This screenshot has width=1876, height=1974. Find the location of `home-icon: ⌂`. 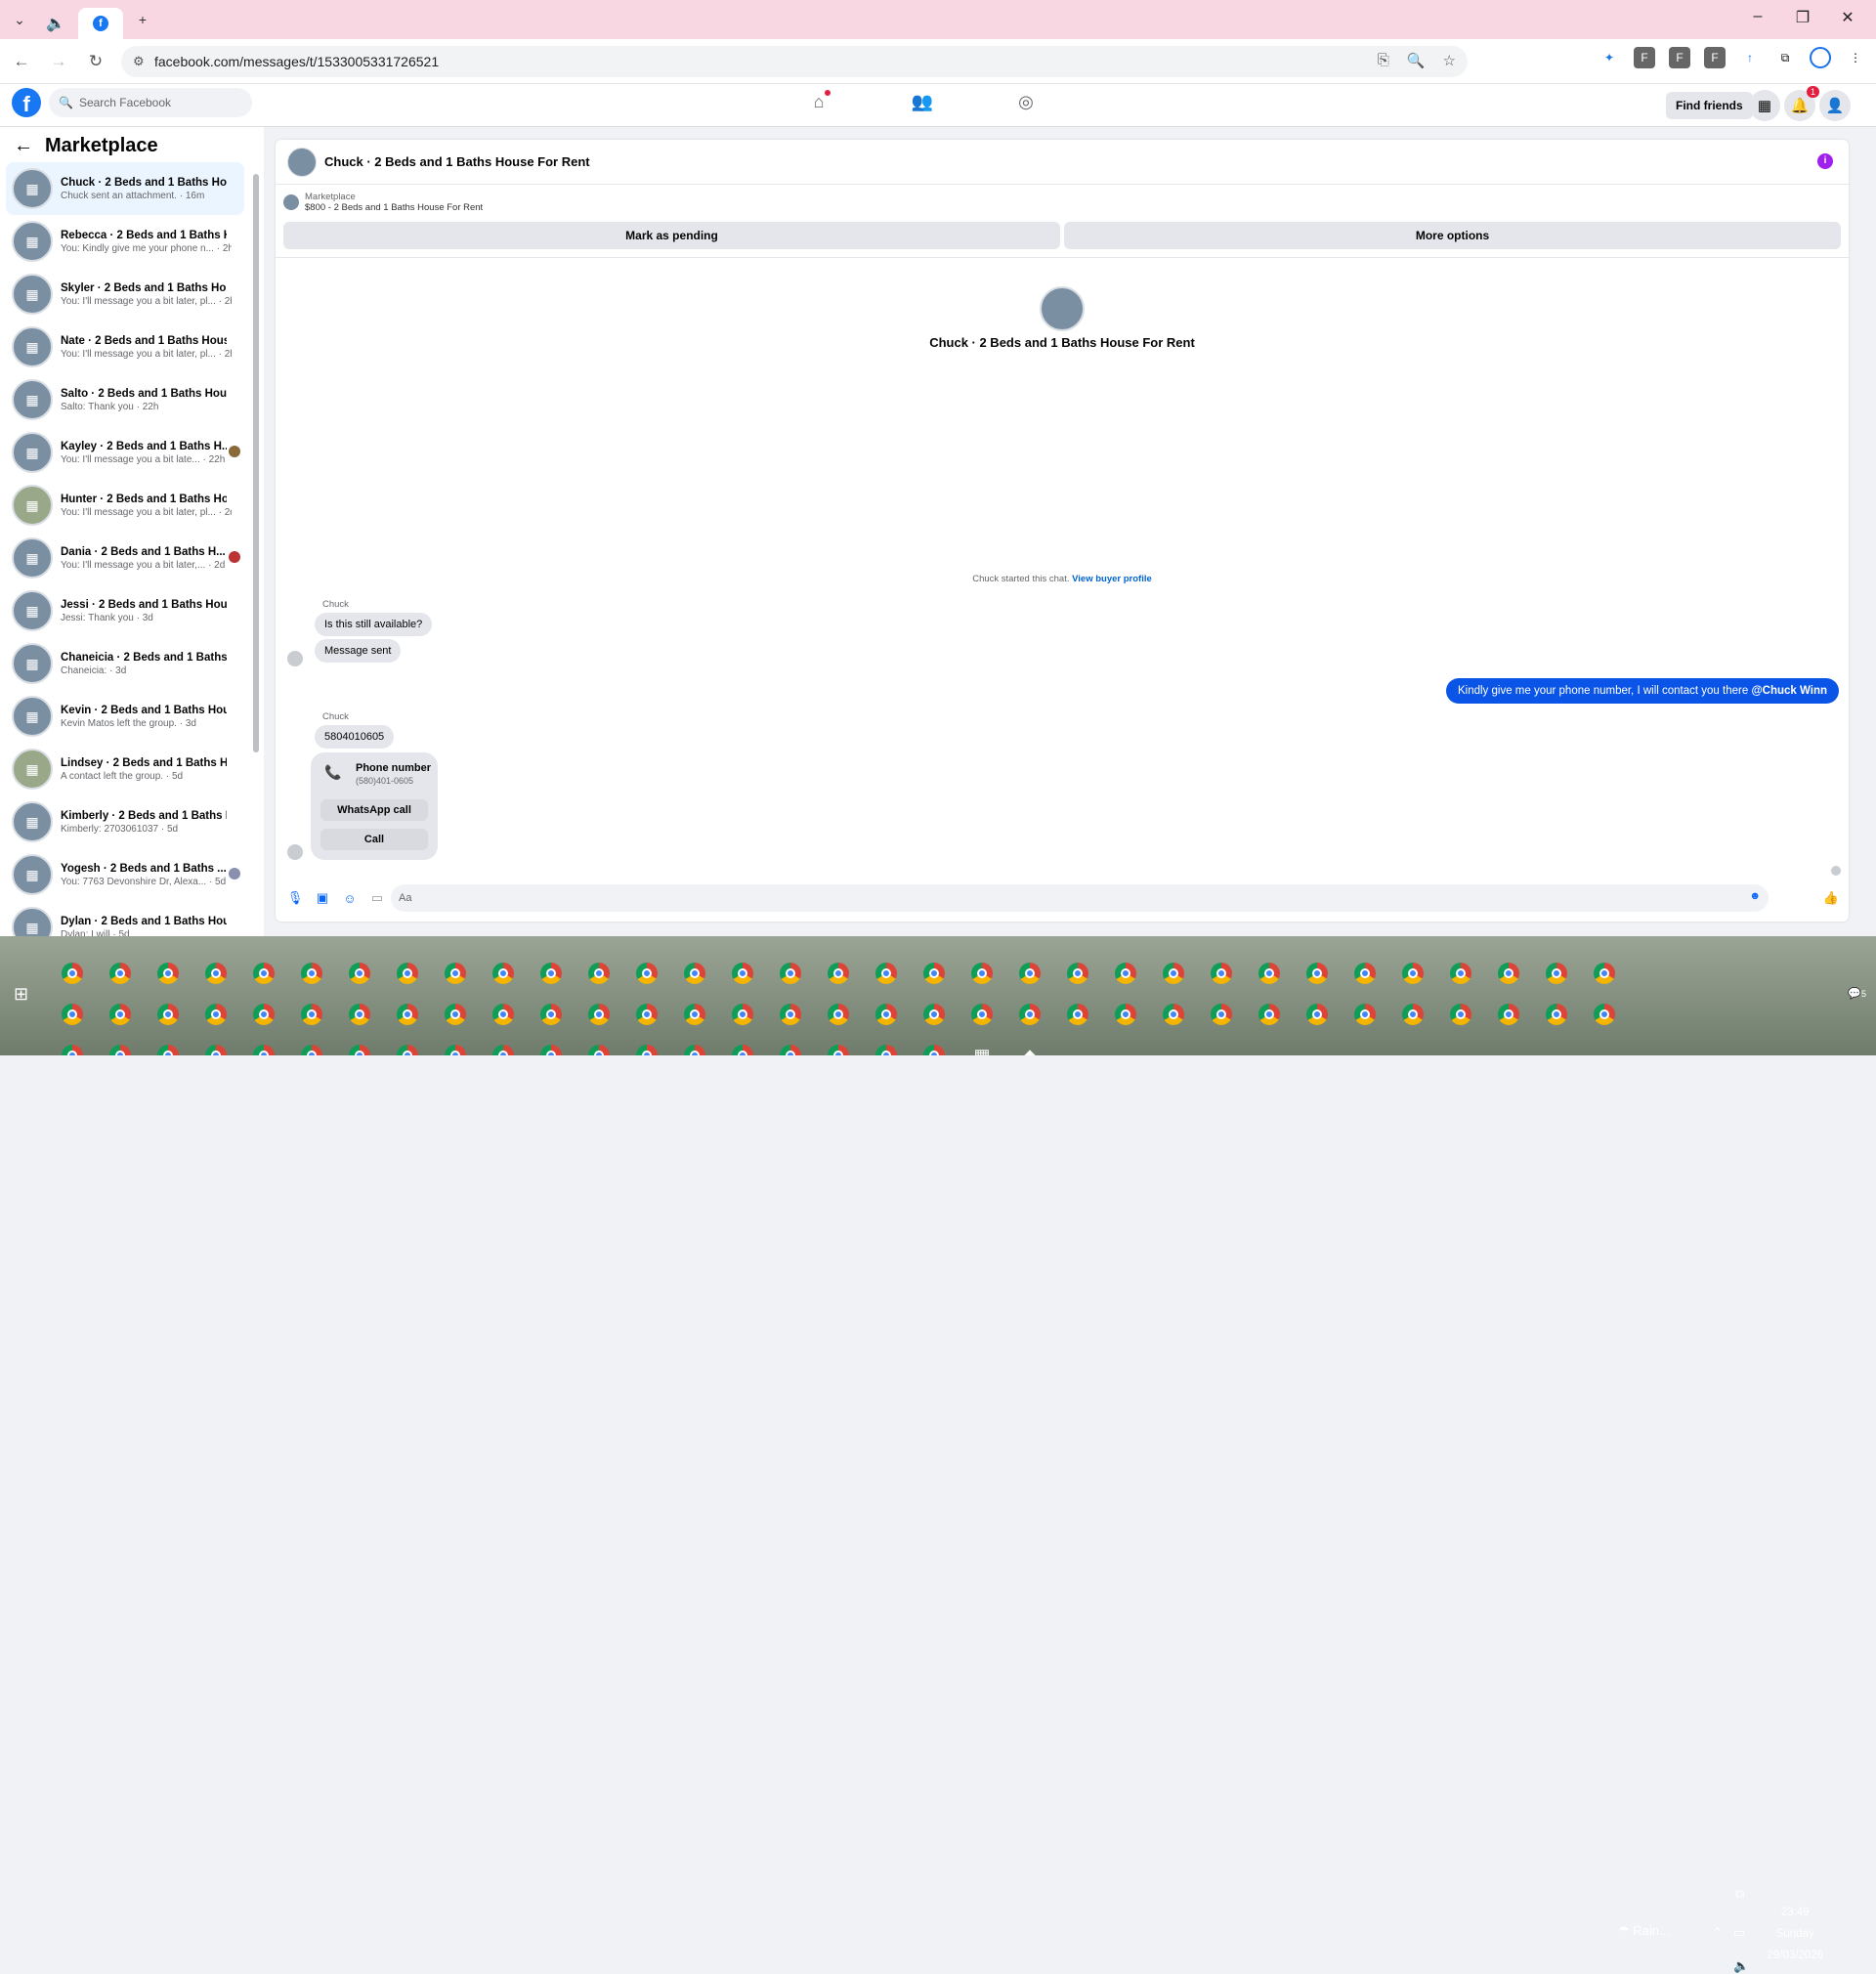

home-icon: ⌂ is located at coordinates (819, 103).